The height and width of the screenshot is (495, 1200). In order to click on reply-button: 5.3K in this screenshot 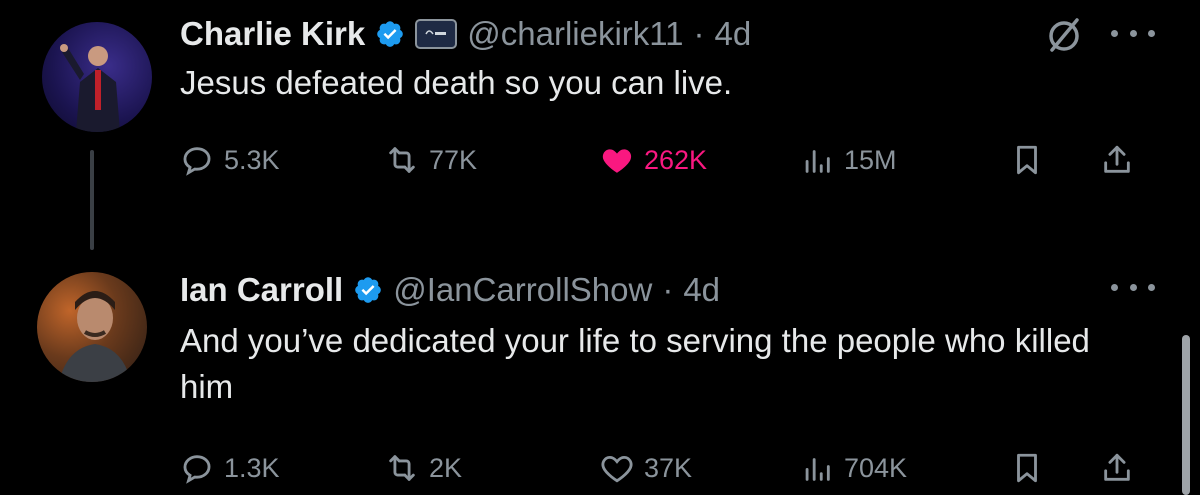, I will do `click(230, 160)`.